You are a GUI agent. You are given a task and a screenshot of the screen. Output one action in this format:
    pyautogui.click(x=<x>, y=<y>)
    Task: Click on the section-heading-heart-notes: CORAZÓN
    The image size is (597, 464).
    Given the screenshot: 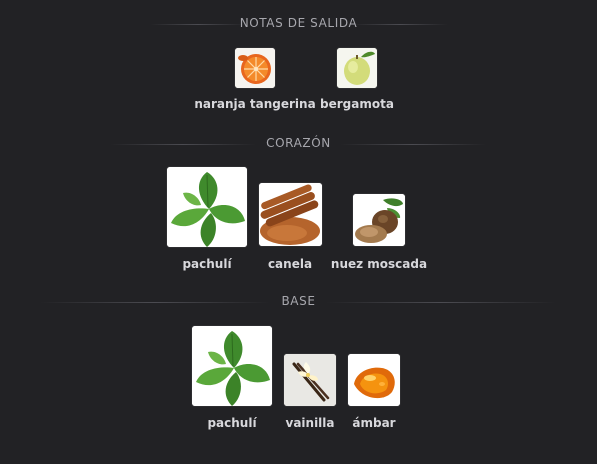 What is the action you would take?
    pyautogui.click(x=298, y=145)
    